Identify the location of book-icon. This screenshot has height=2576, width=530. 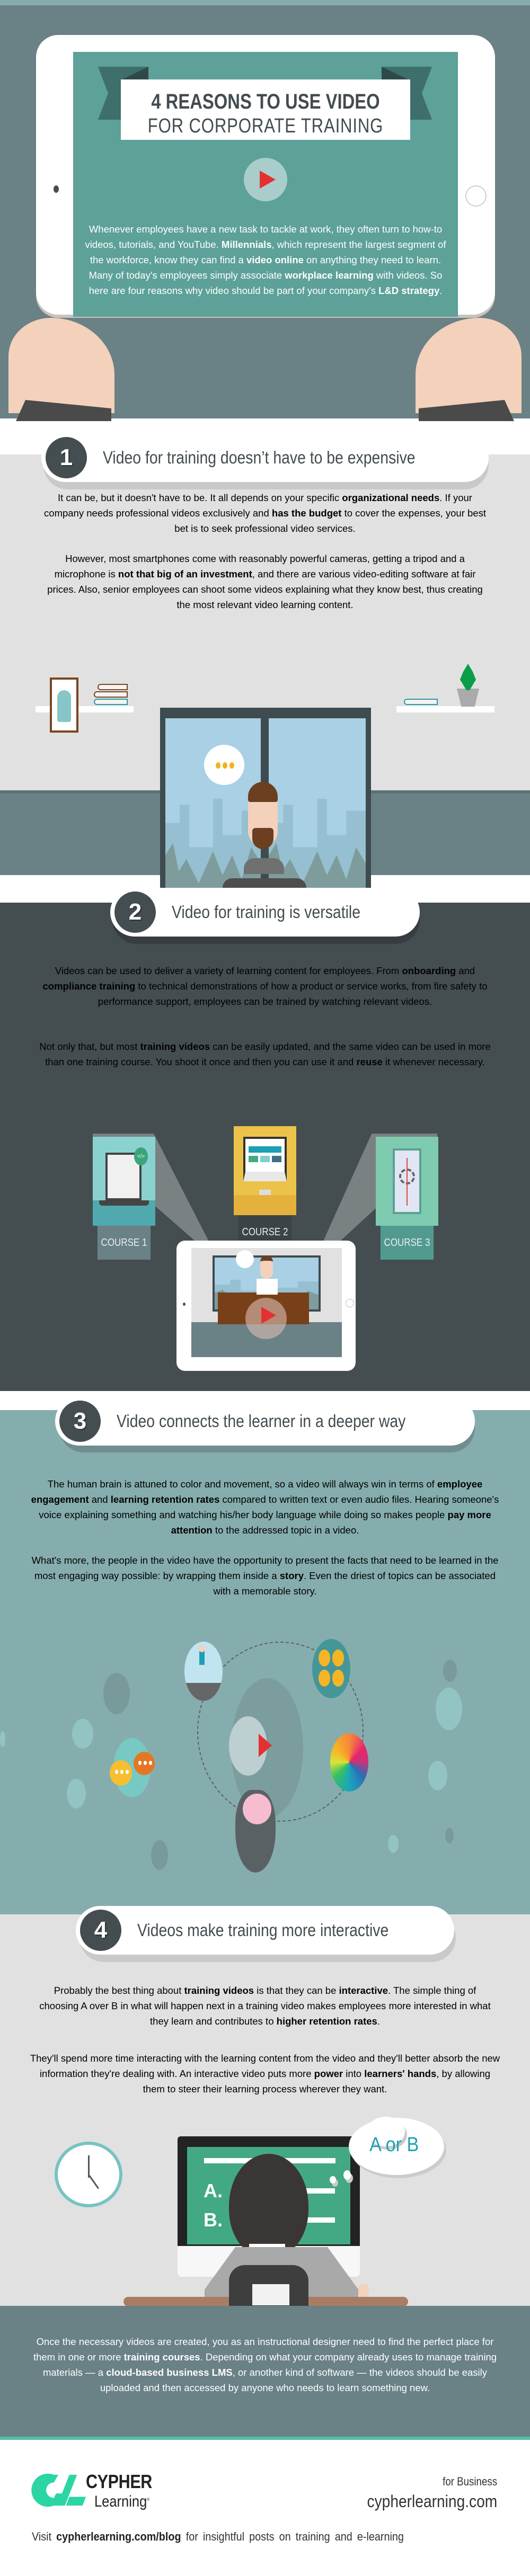
(111, 694).